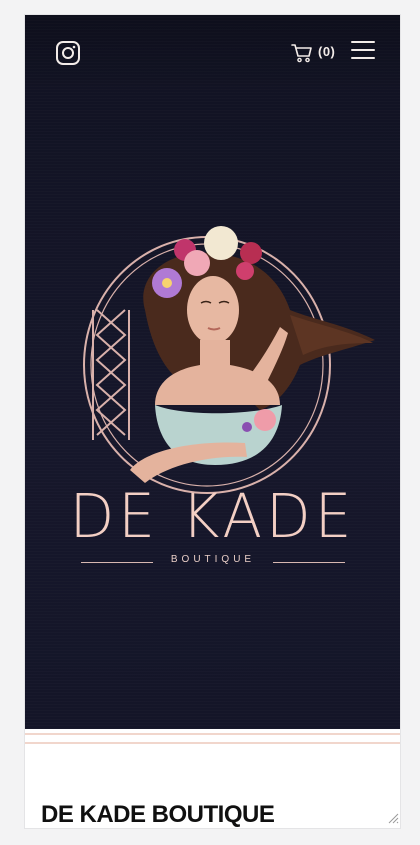 The width and height of the screenshot is (420, 845). What do you see at coordinates (302, 53) in the screenshot?
I see `cart-icon` at bounding box center [302, 53].